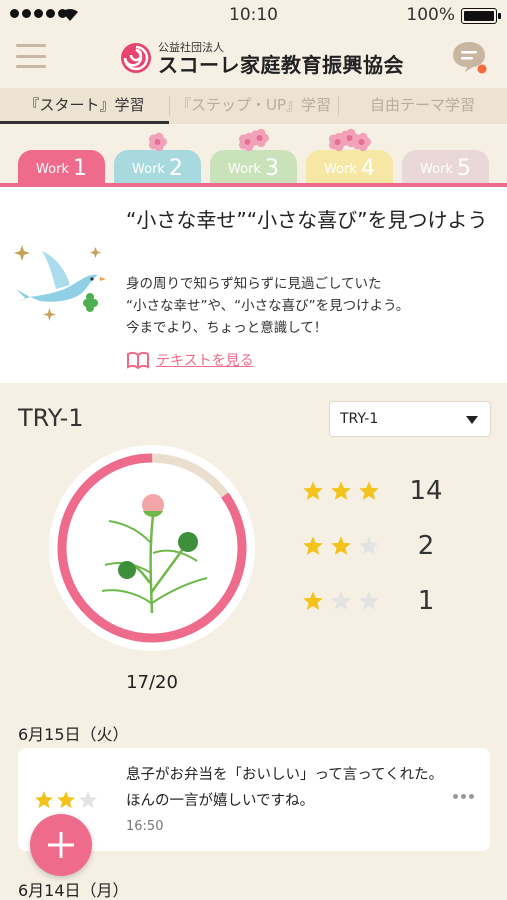 The image size is (507, 900). I want to click on work-title: “小さな幸せ”“小さな喜び”を見つけよう, so click(307, 220).